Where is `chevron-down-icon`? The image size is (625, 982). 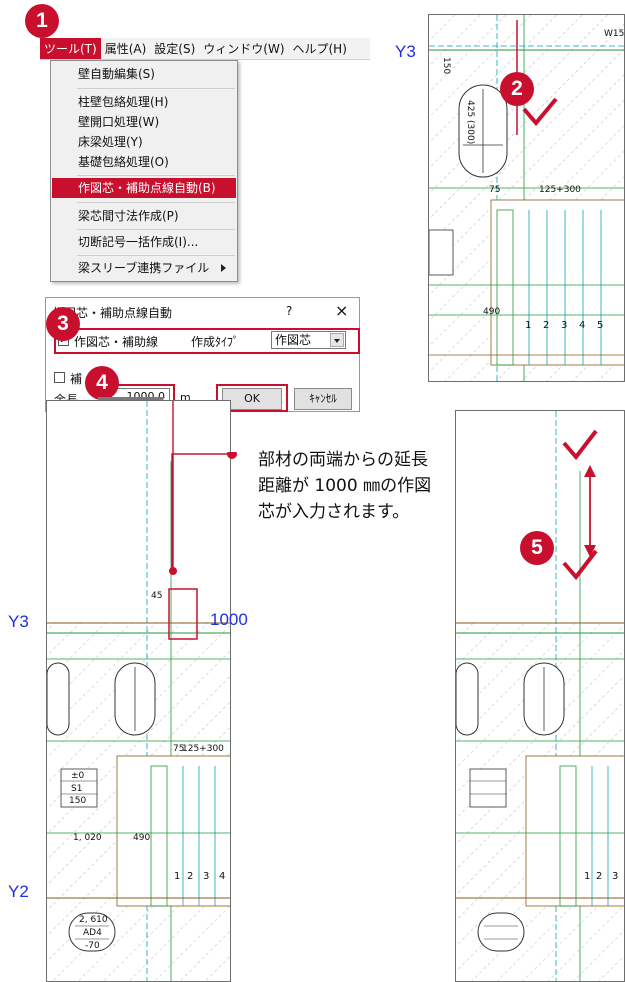 chevron-down-icon is located at coordinates (337, 340).